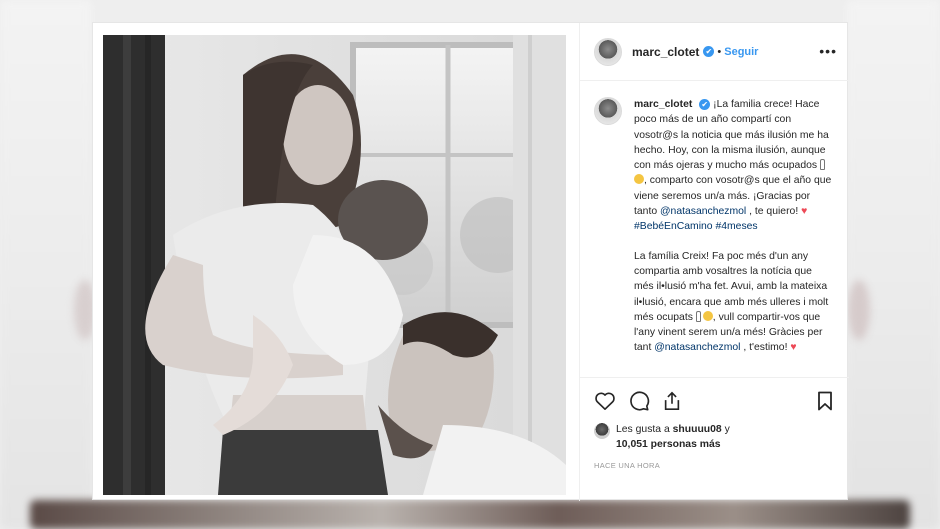 Image resolution: width=940 pixels, height=529 pixels. Describe the element at coordinates (602, 431) in the screenshot. I see `liker-avatar` at that location.